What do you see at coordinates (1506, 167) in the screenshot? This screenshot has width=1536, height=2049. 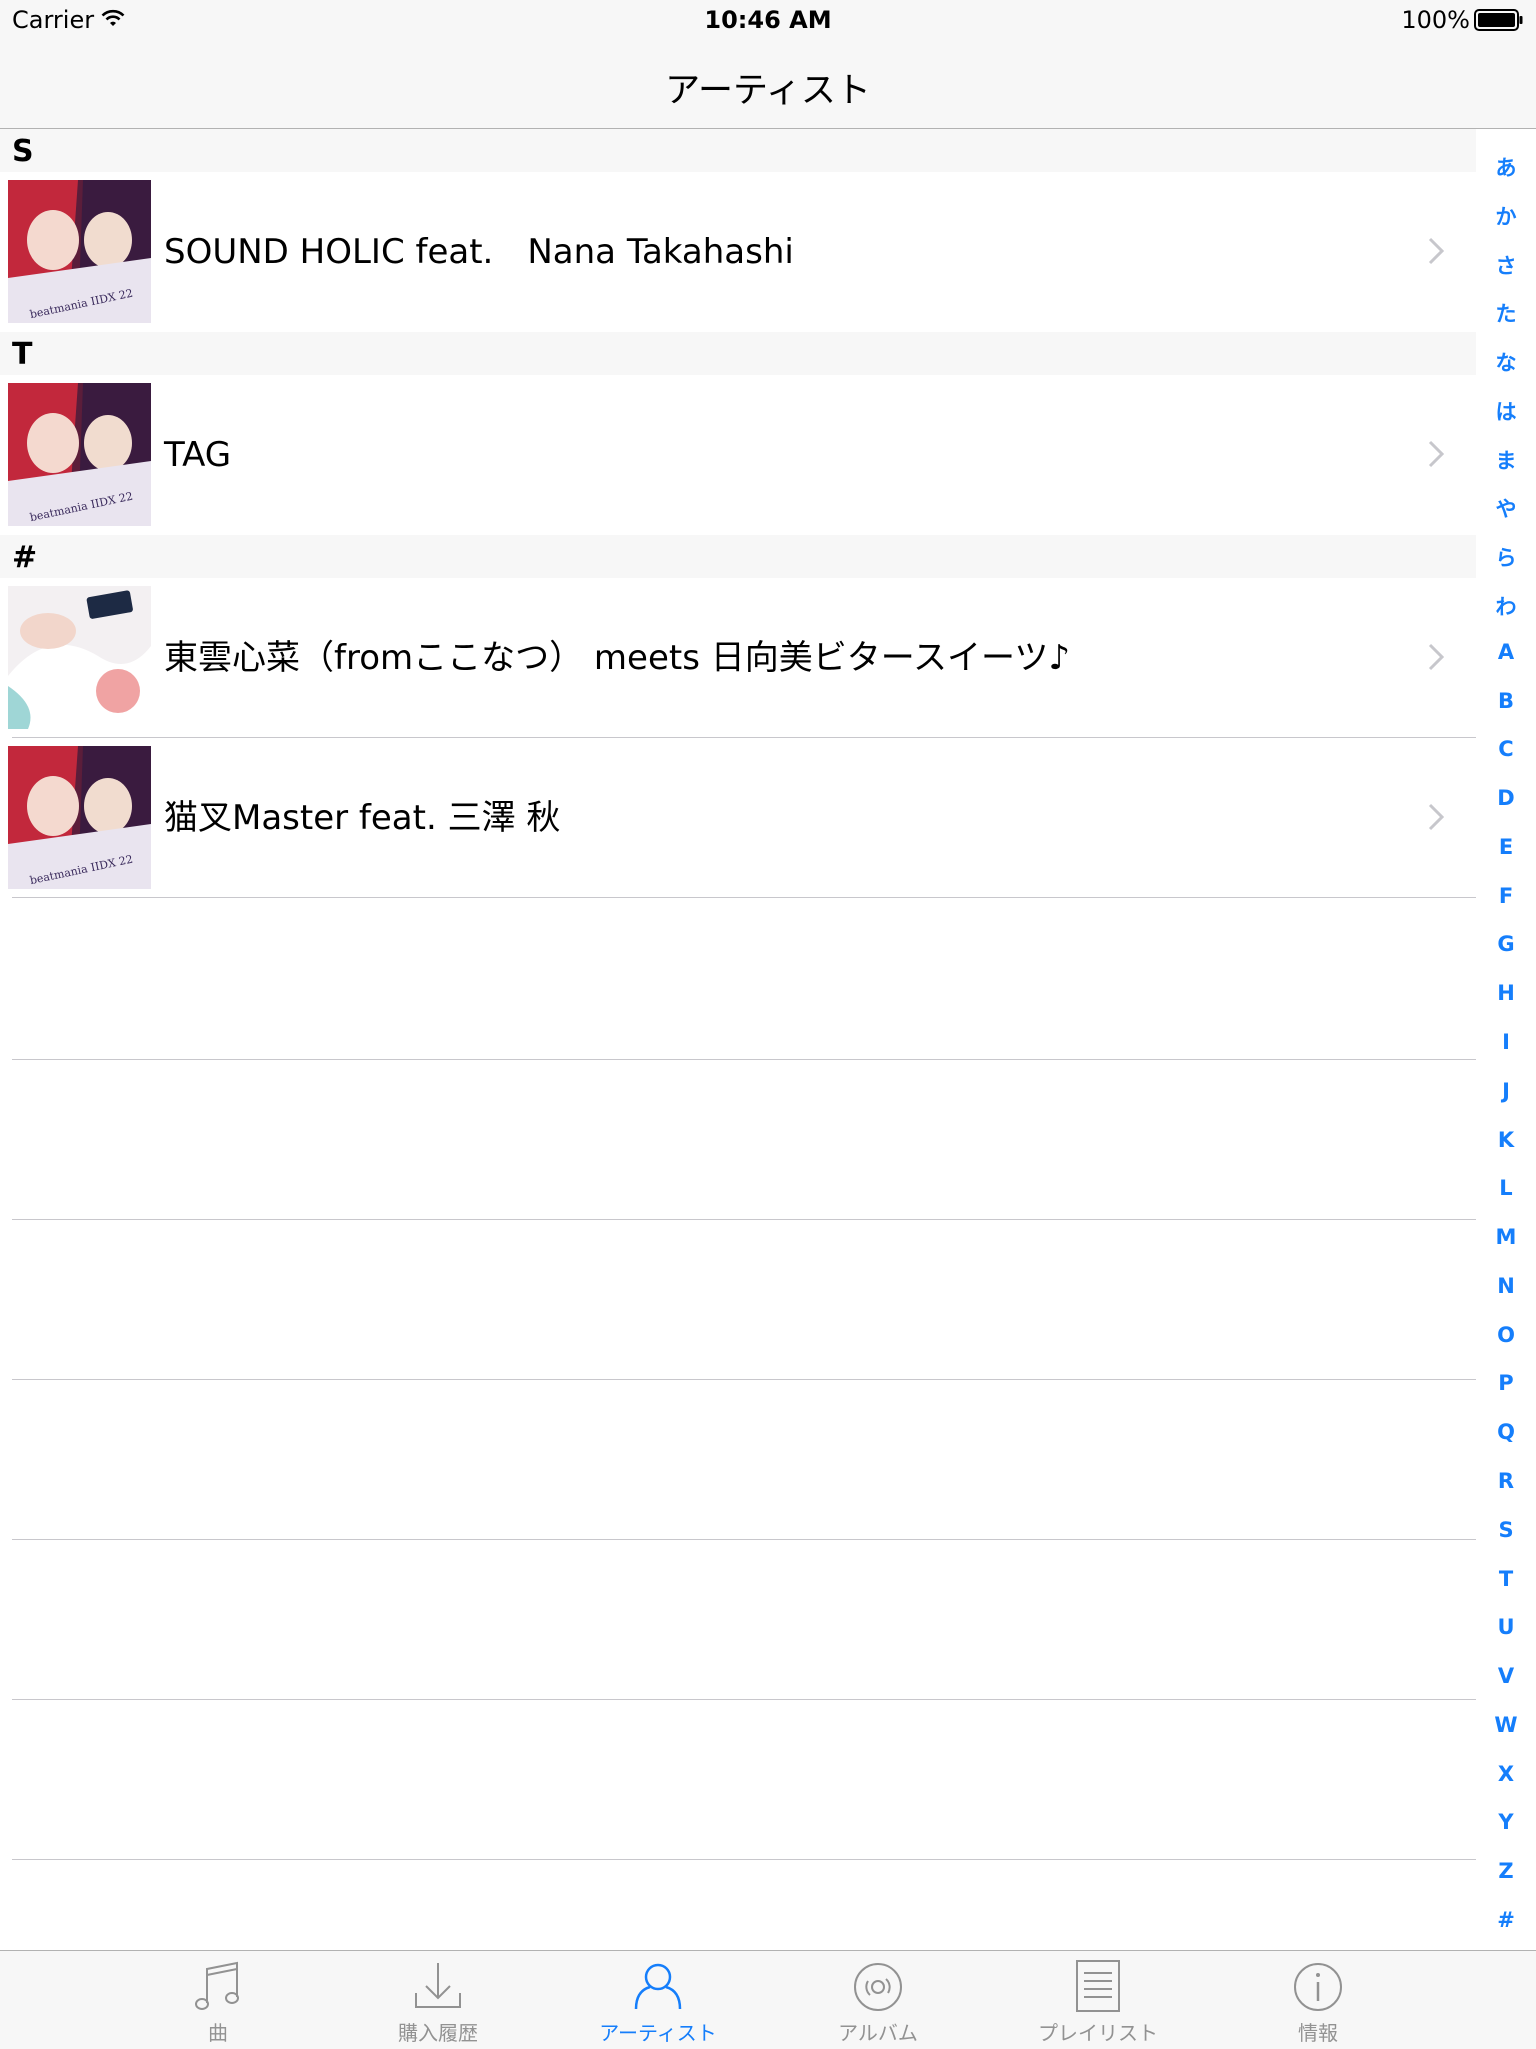 I see `index-letter: あ` at bounding box center [1506, 167].